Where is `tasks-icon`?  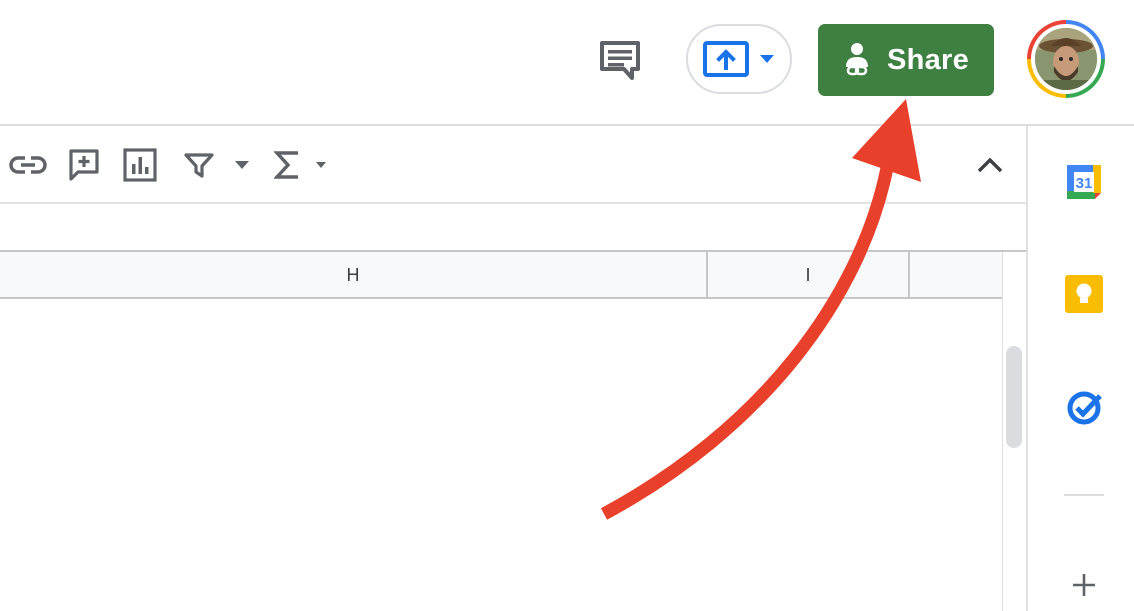
tasks-icon is located at coordinates (1084, 408).